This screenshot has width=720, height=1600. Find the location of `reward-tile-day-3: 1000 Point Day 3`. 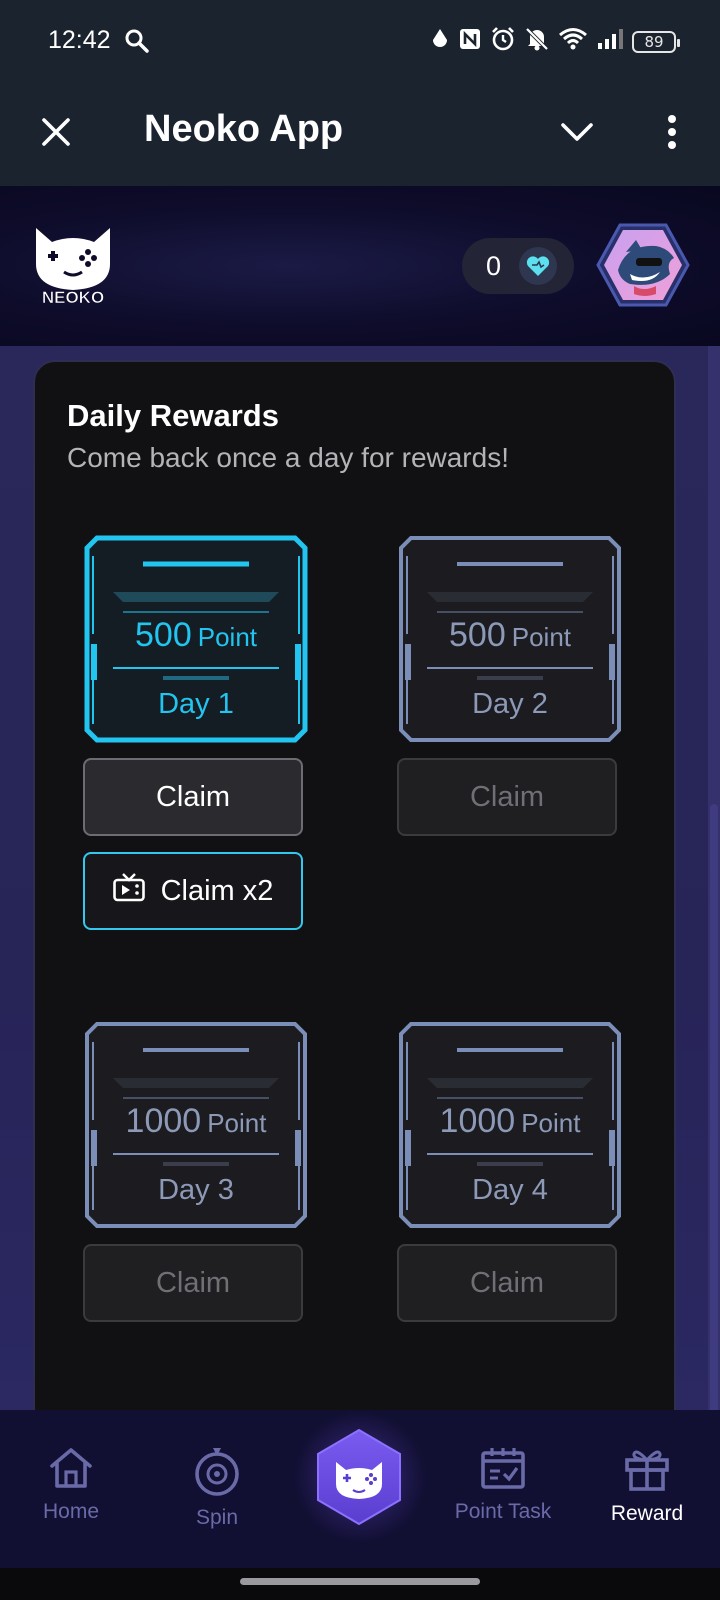

reward-tile-day-3: 1000 Point Day 3 is located at coordinates (196, 1125).